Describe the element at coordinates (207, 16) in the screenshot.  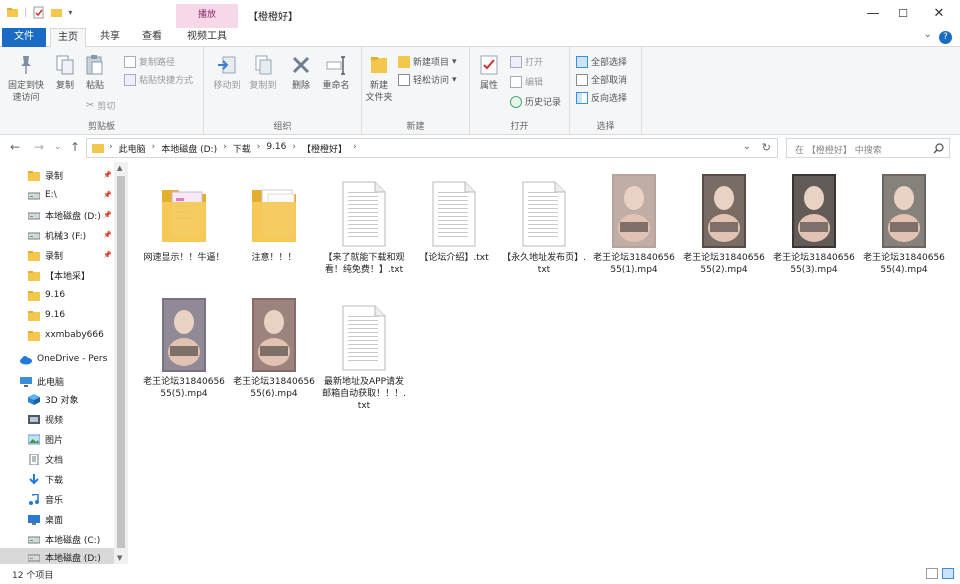
I see `context-tab-play: 播放` at that location.